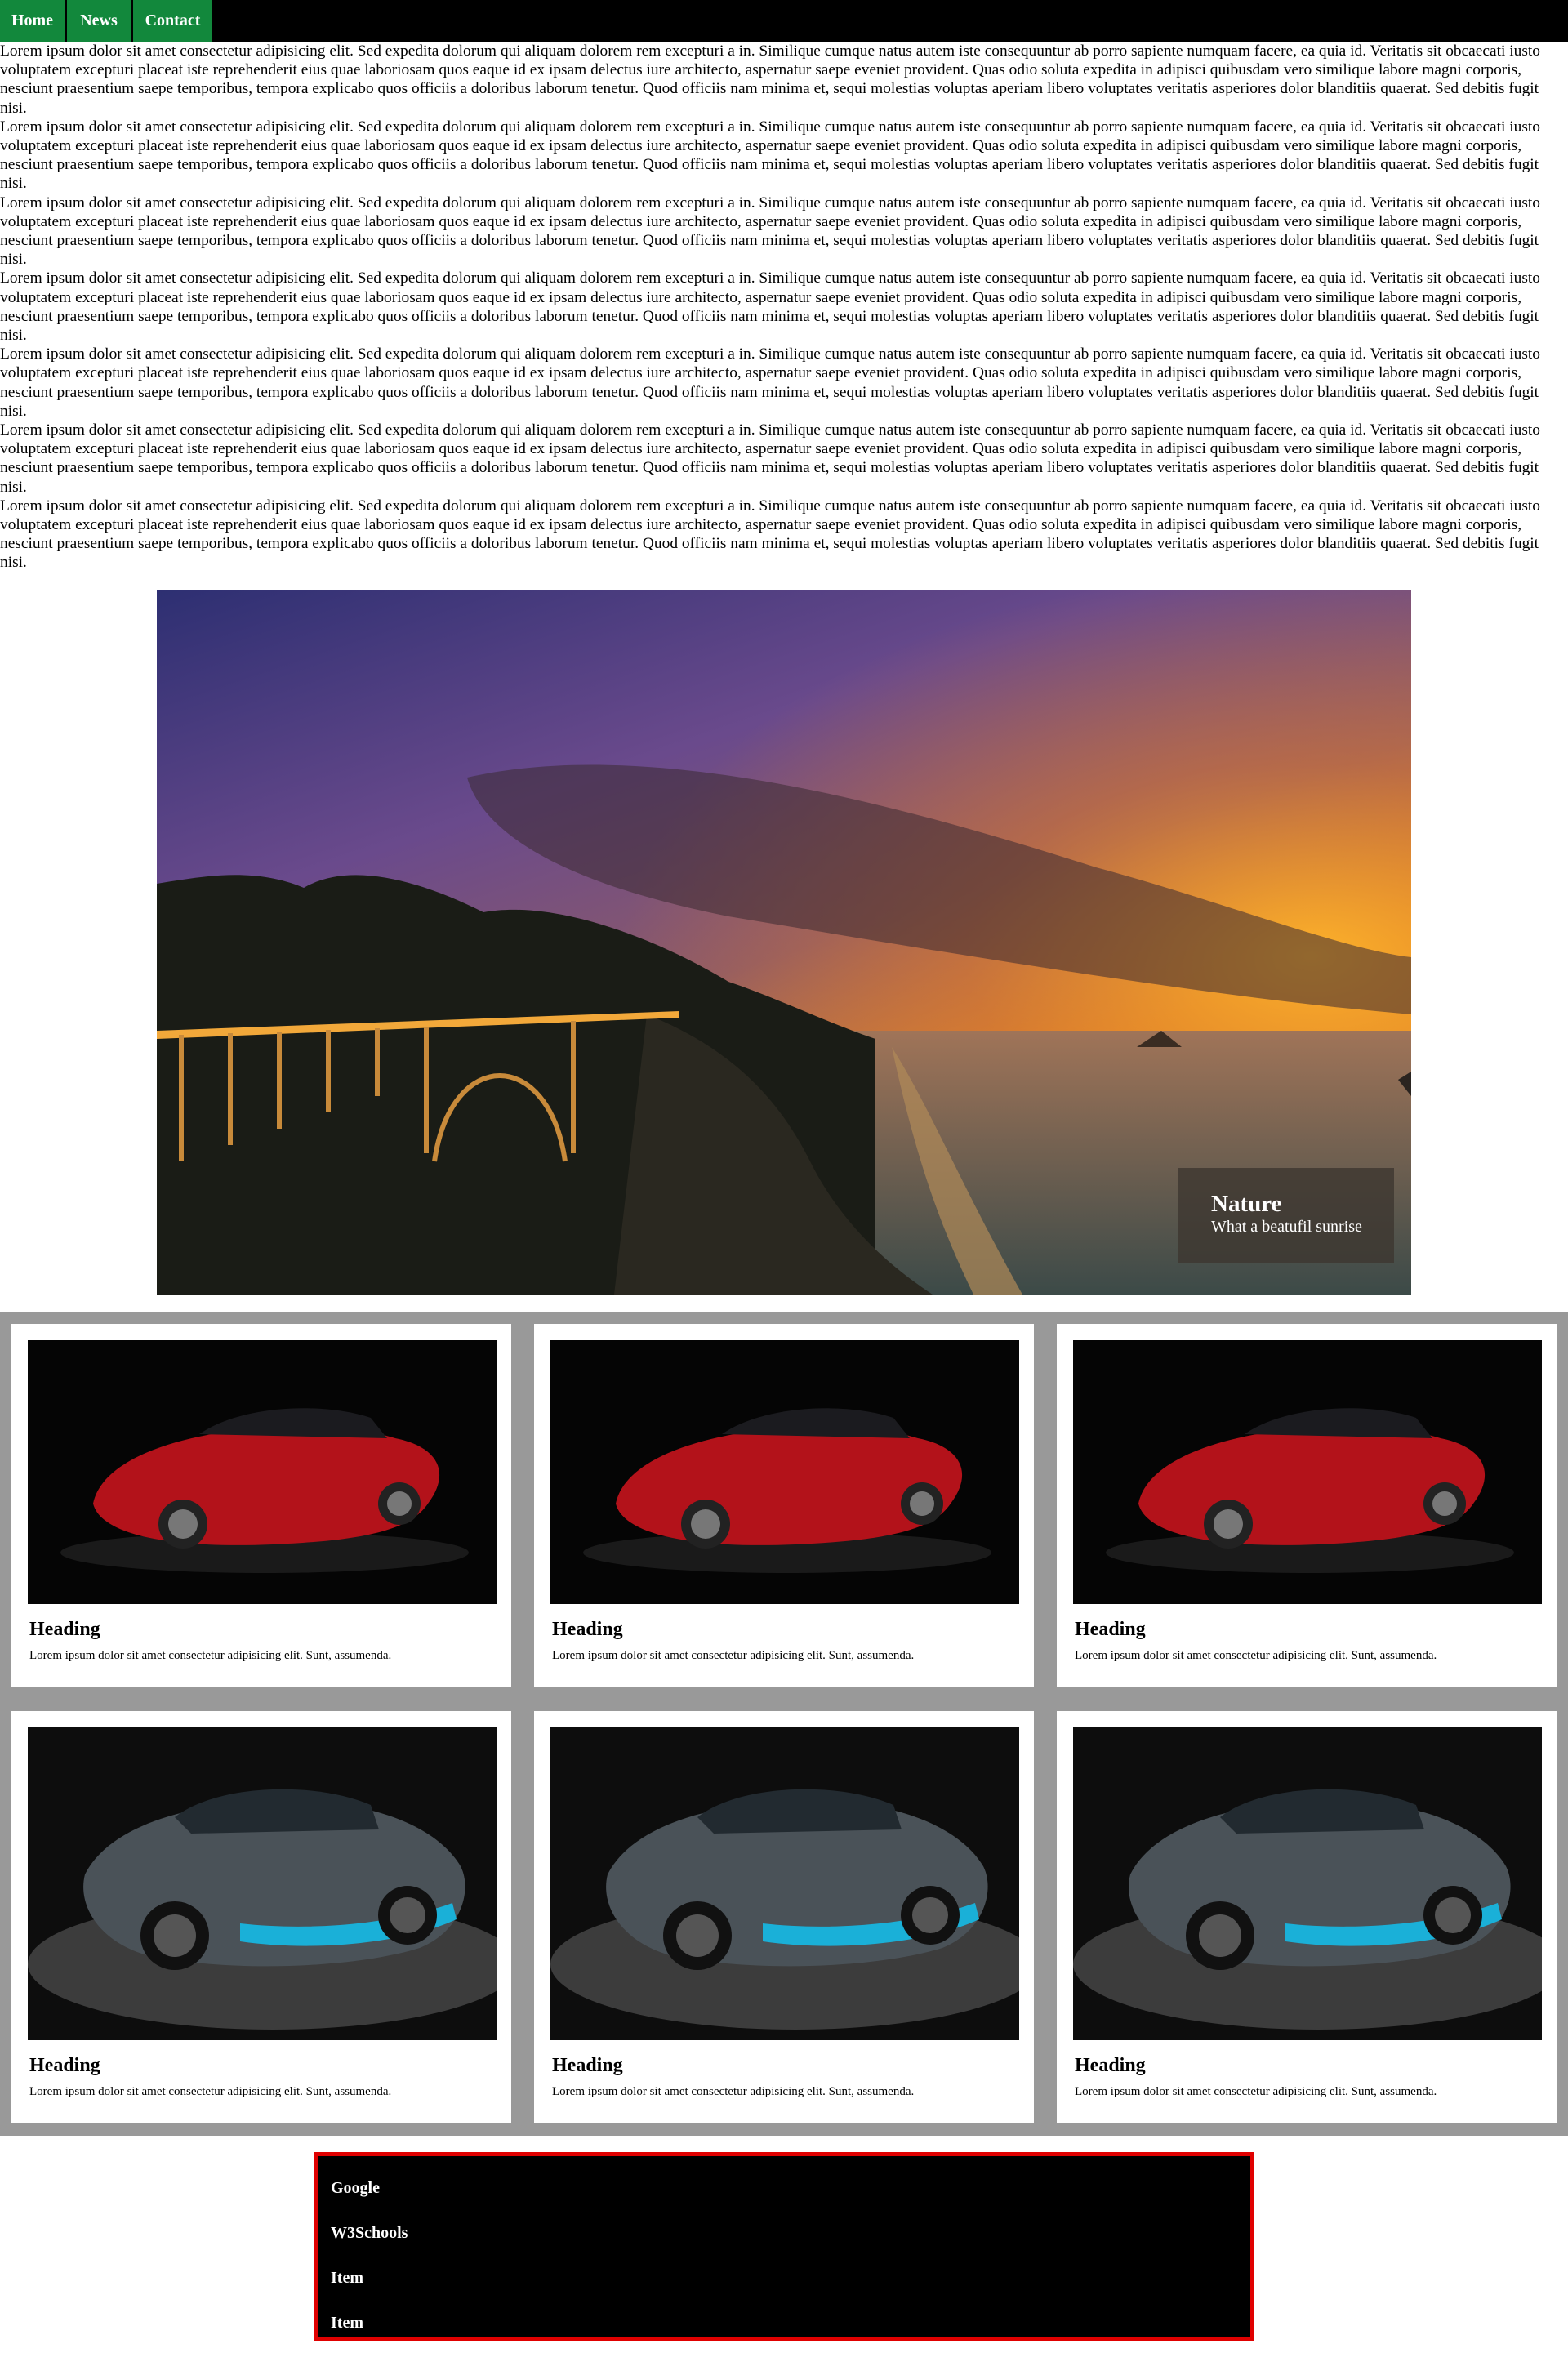 This screenshot has width=1568, height=2353. Describe the element at coordinates (1286, 1226) in the screenshot. I see `caption-subtitle: What a beatufil sunrise` at that location.